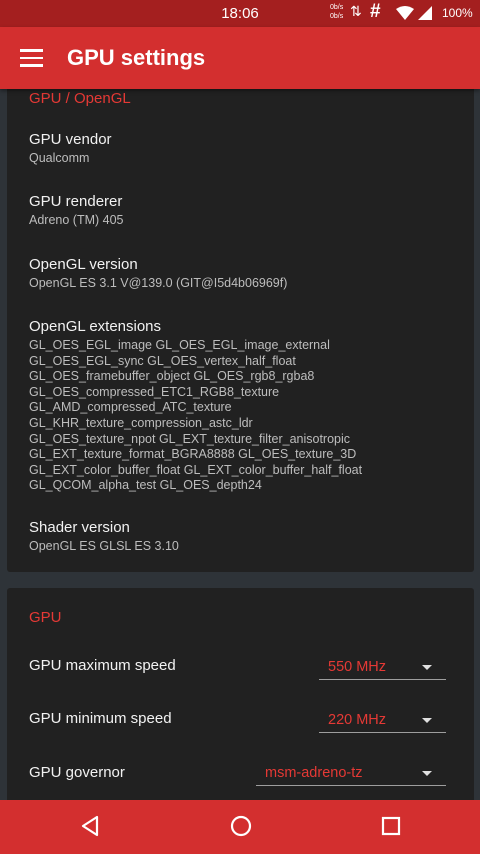 The height and width of the screenshot is (854, 480). I want to click on battery-level: 100%, so click(457, 13).